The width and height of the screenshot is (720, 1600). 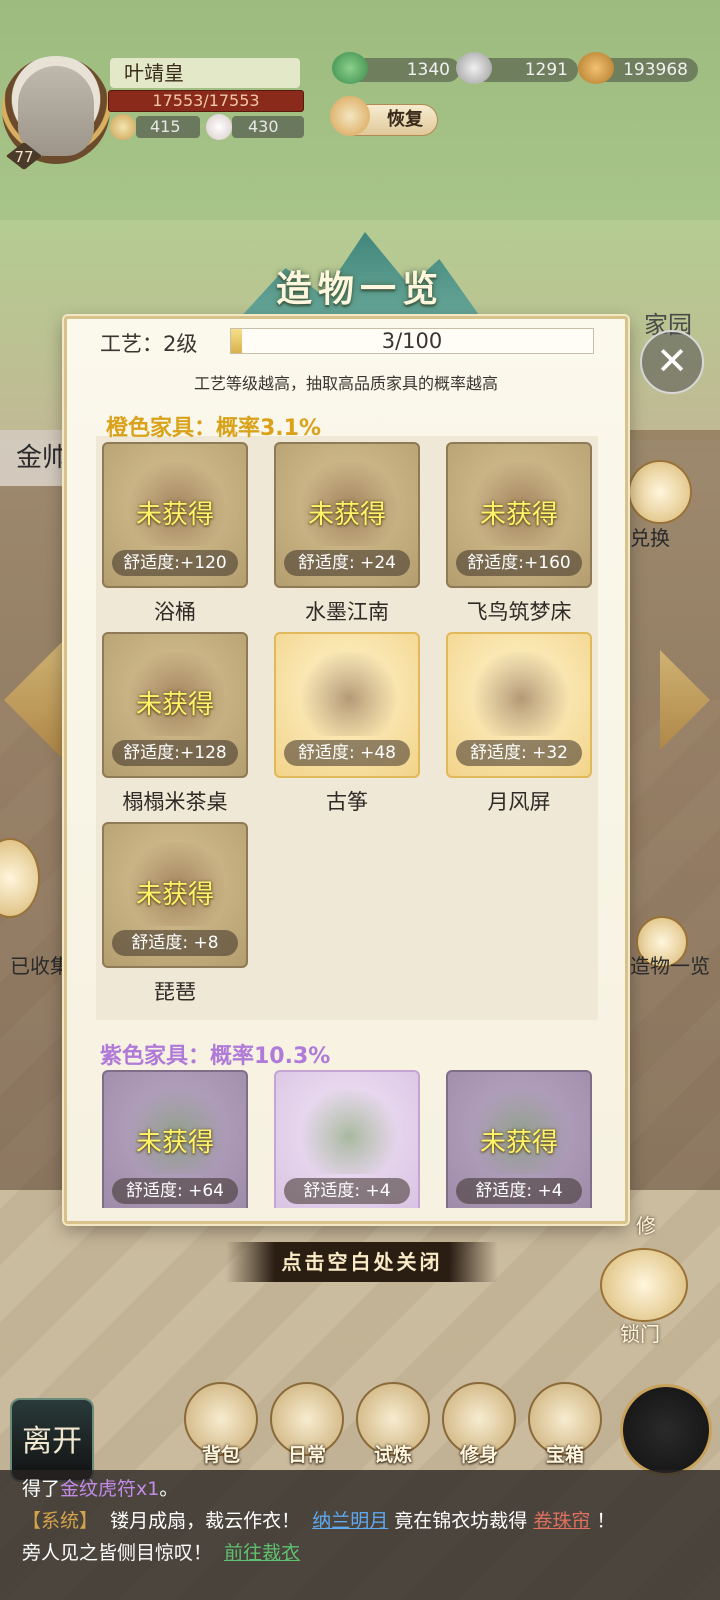 What do you see at coordinates (565, 1453) in the screenshot?
I see `nav-label: 宝箱` at bounding box center [565, 1453].